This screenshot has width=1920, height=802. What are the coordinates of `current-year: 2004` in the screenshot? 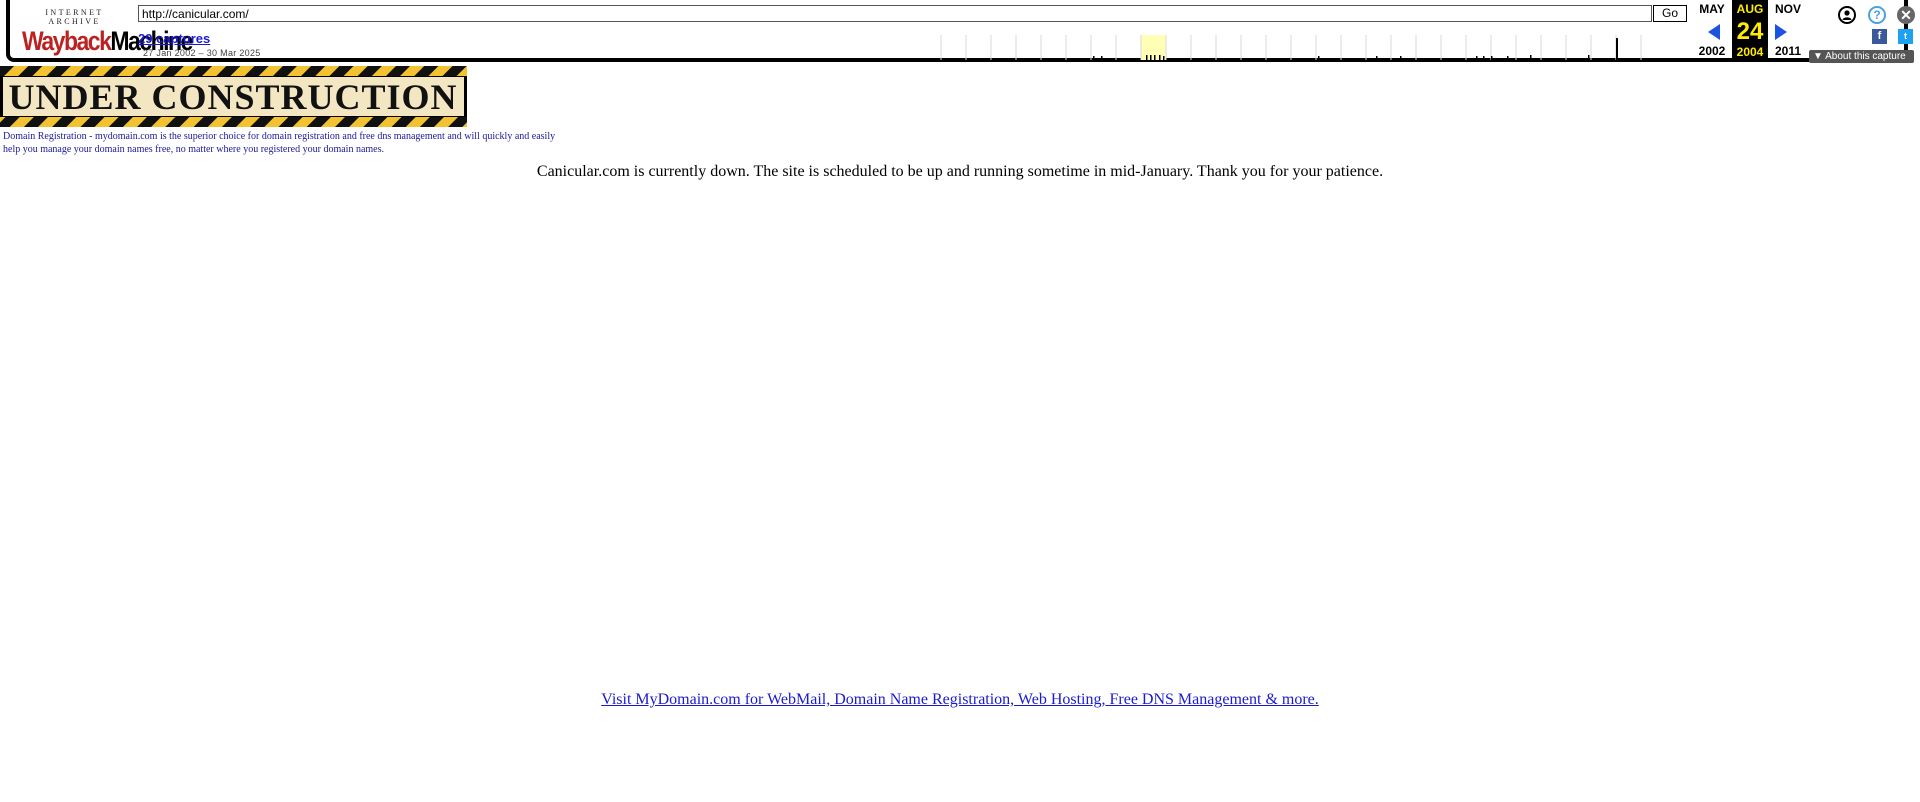 It's located at (1750, 52).